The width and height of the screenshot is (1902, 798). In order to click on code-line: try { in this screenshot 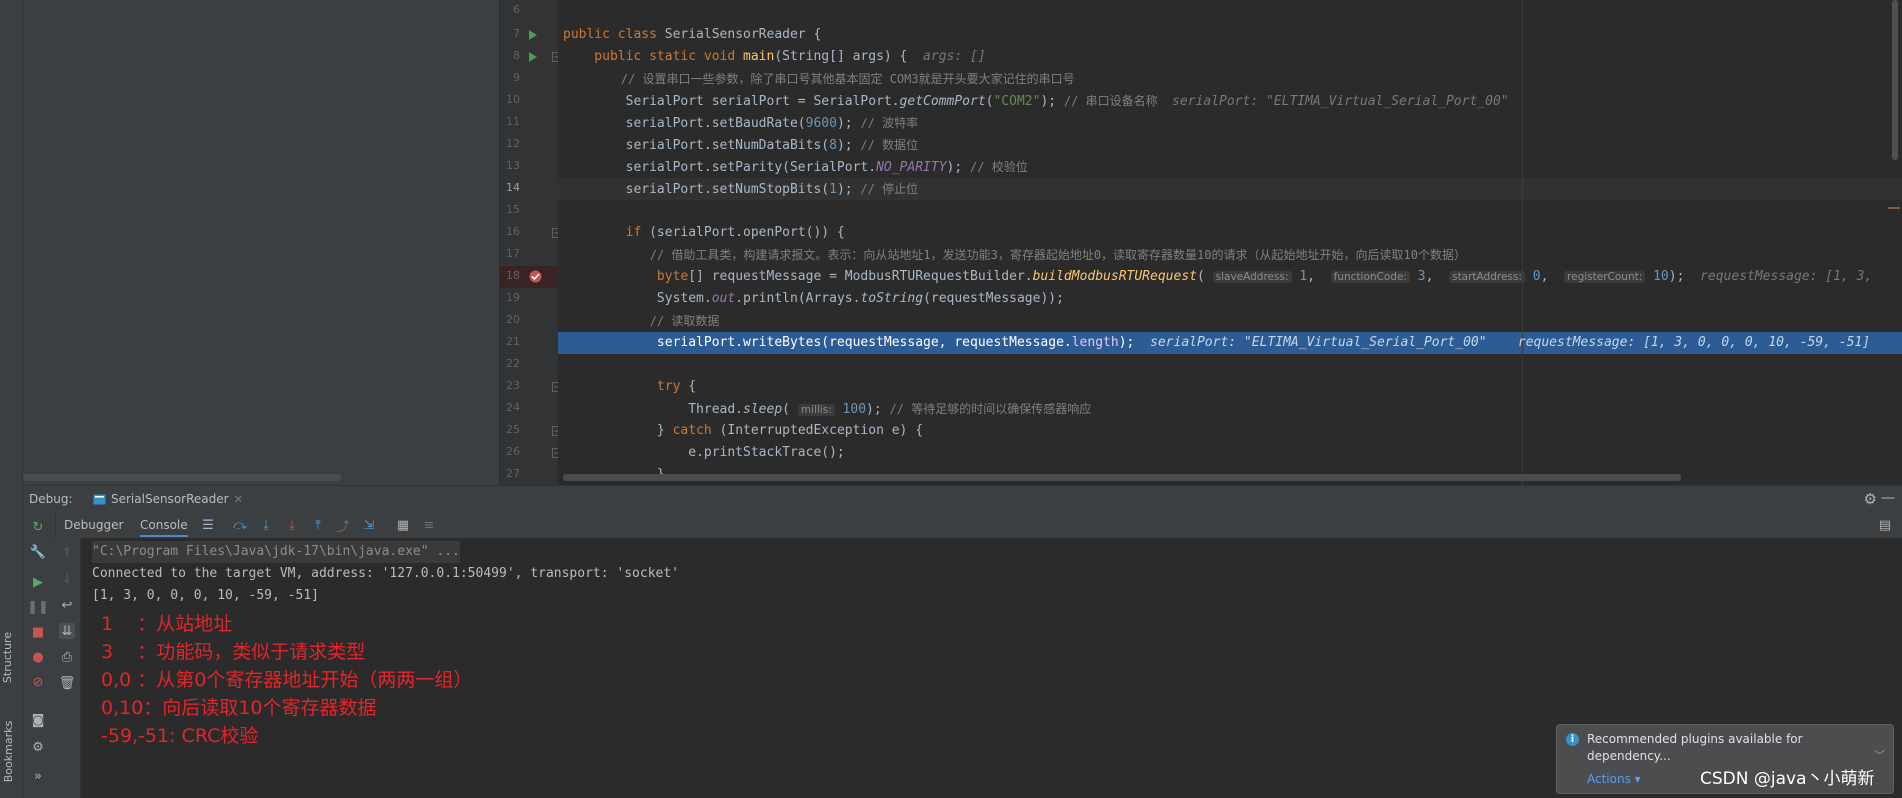, I will do `click(630, 386)`.